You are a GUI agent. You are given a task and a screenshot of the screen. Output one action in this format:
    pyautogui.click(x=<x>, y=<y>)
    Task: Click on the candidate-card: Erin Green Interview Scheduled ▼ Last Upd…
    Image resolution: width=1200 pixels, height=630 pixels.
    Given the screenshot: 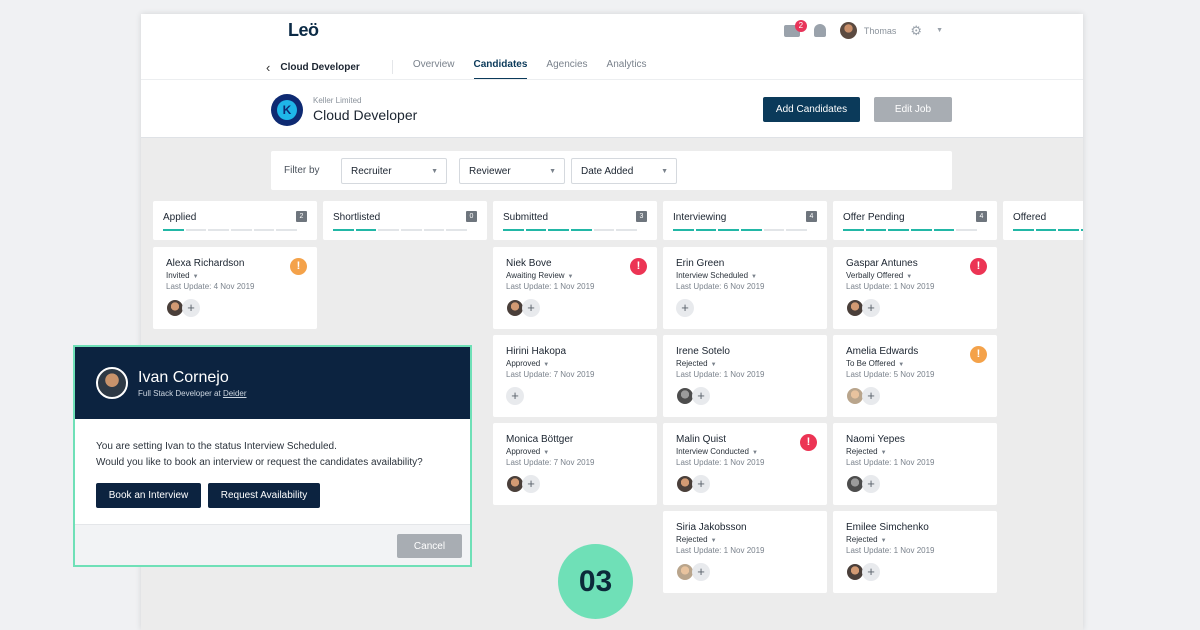 What is the action you would take?
    pyautogui.click(x=745, y=288)
    